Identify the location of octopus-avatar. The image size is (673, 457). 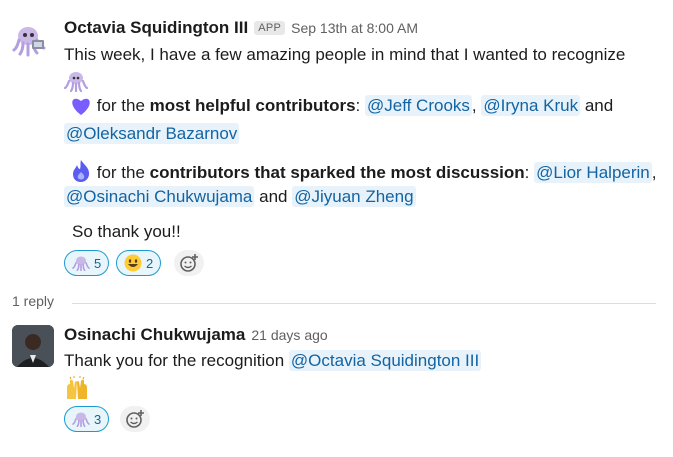
(30, 40).